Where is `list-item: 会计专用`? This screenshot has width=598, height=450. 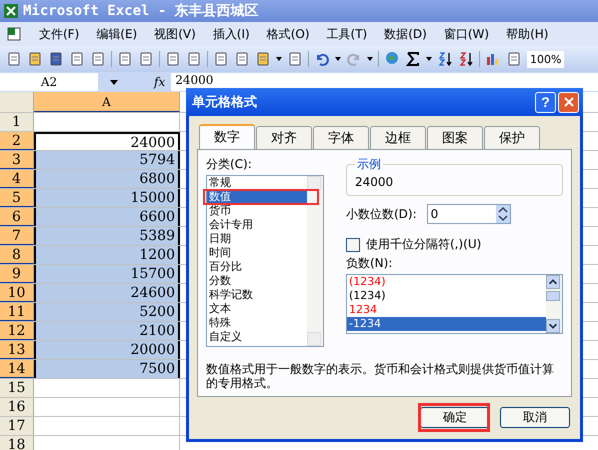 list-item: 会计专用 is located at coordinates (257, 225).